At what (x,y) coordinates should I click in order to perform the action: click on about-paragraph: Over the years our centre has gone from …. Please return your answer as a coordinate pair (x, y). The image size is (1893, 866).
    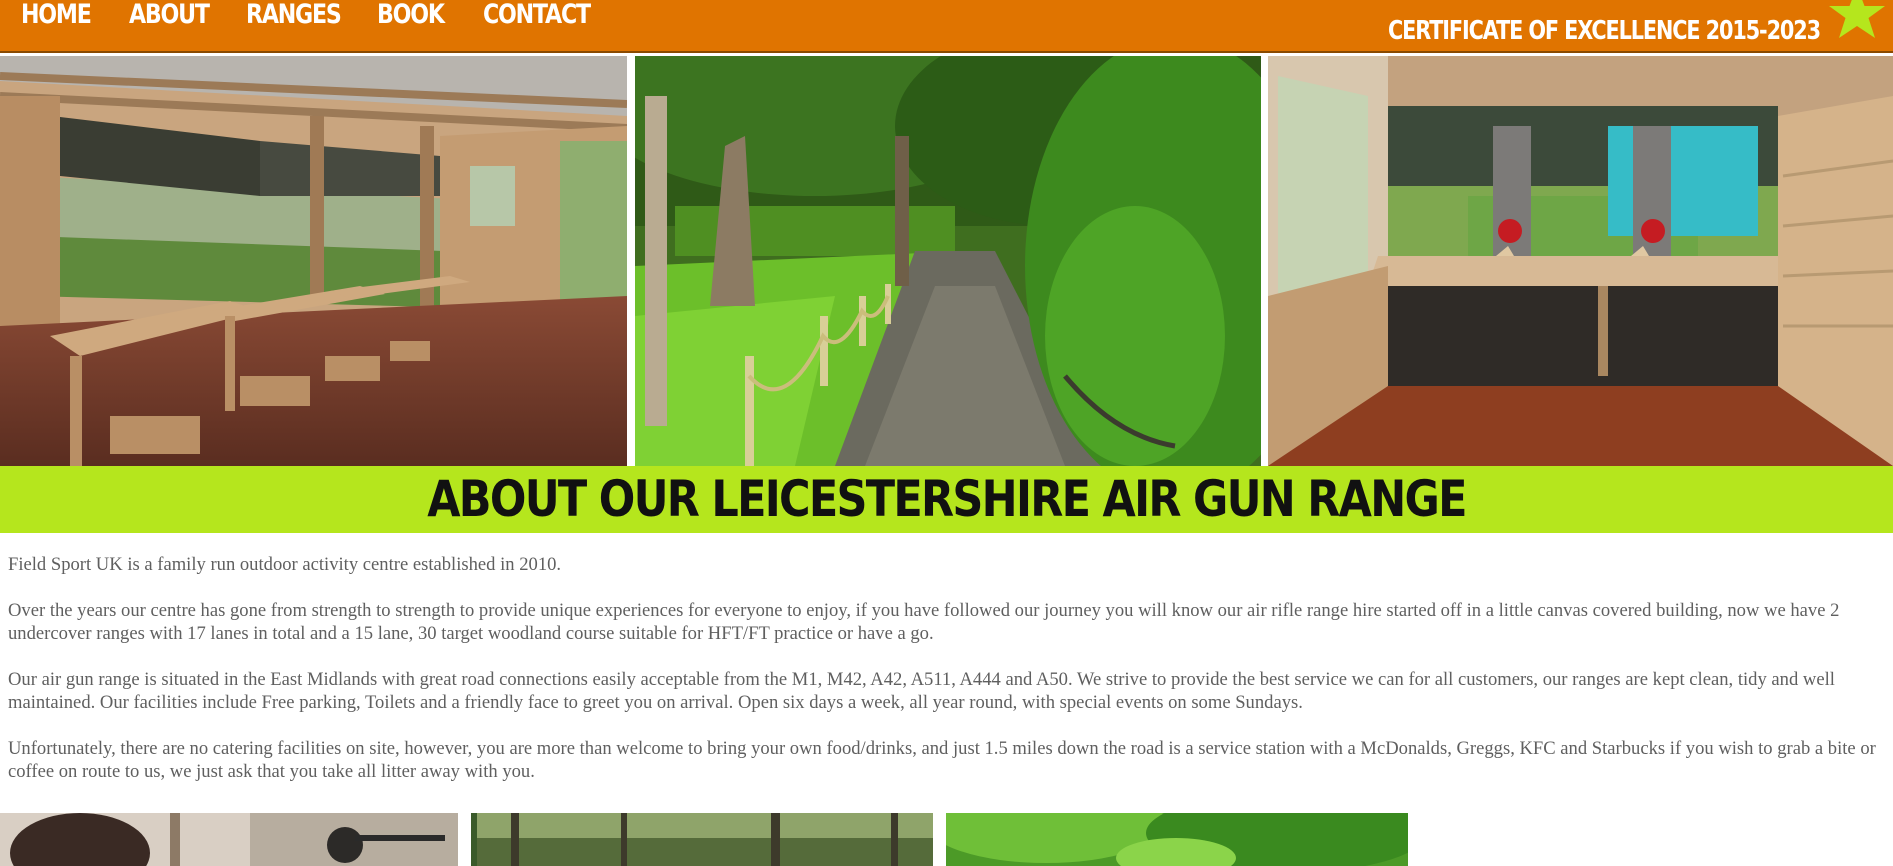
    Looking at the image, I should click on (924, 622).